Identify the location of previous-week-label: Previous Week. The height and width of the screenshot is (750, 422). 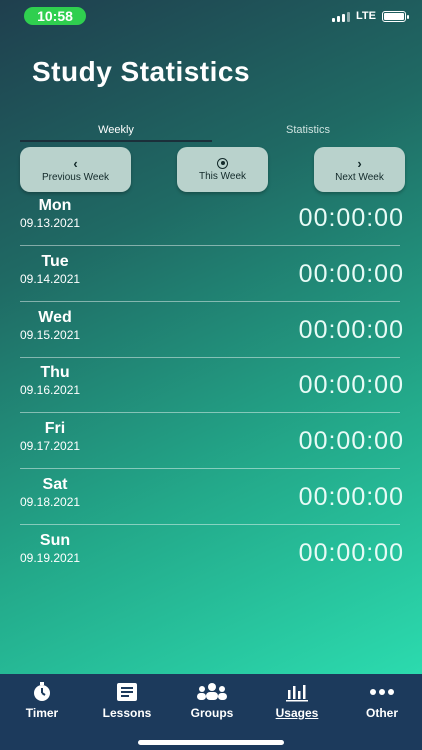
(75, 177).